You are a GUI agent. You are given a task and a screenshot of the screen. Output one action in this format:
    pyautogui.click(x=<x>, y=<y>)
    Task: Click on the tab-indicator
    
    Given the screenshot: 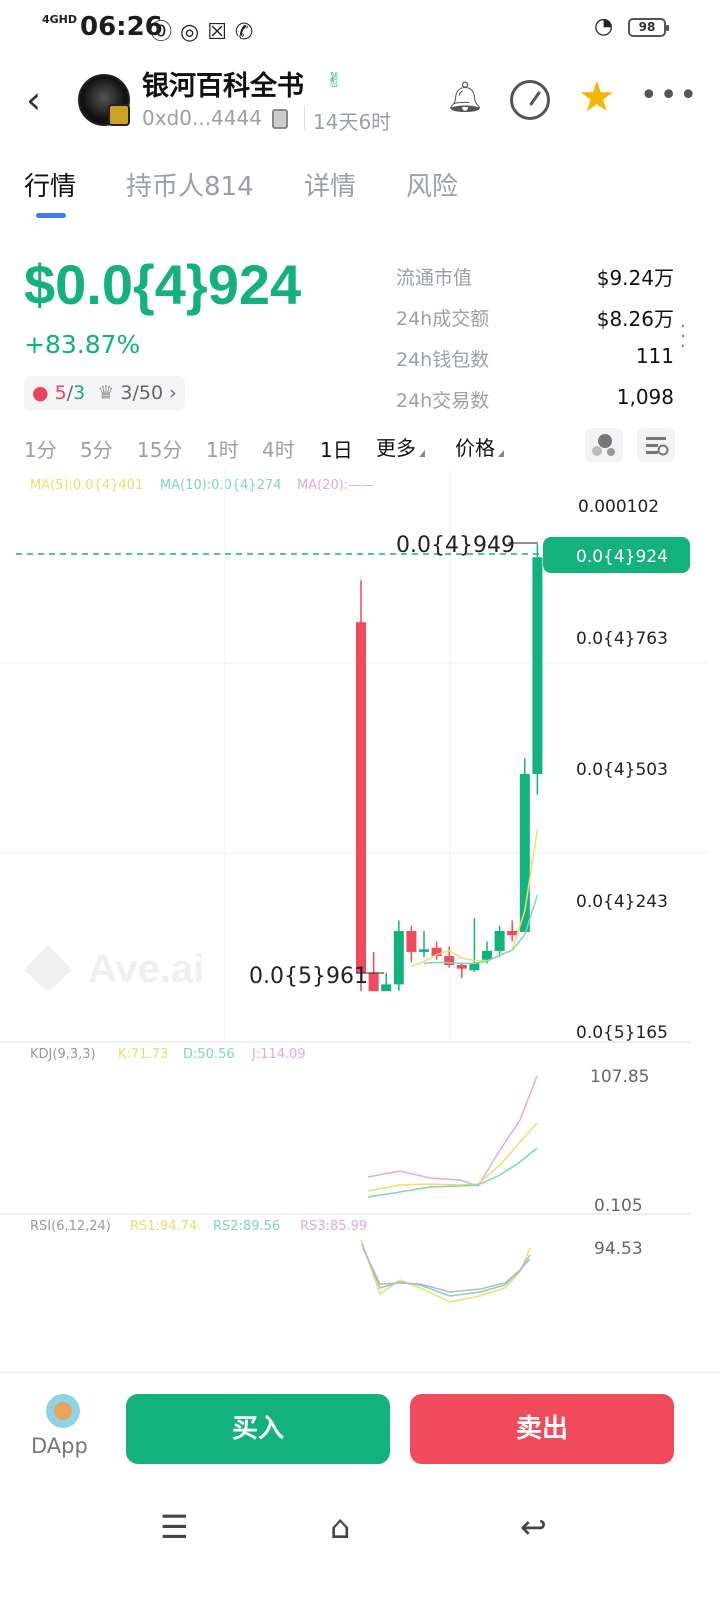 What is the action you would take?
    pyautogui.click(x=51, y=215)
    